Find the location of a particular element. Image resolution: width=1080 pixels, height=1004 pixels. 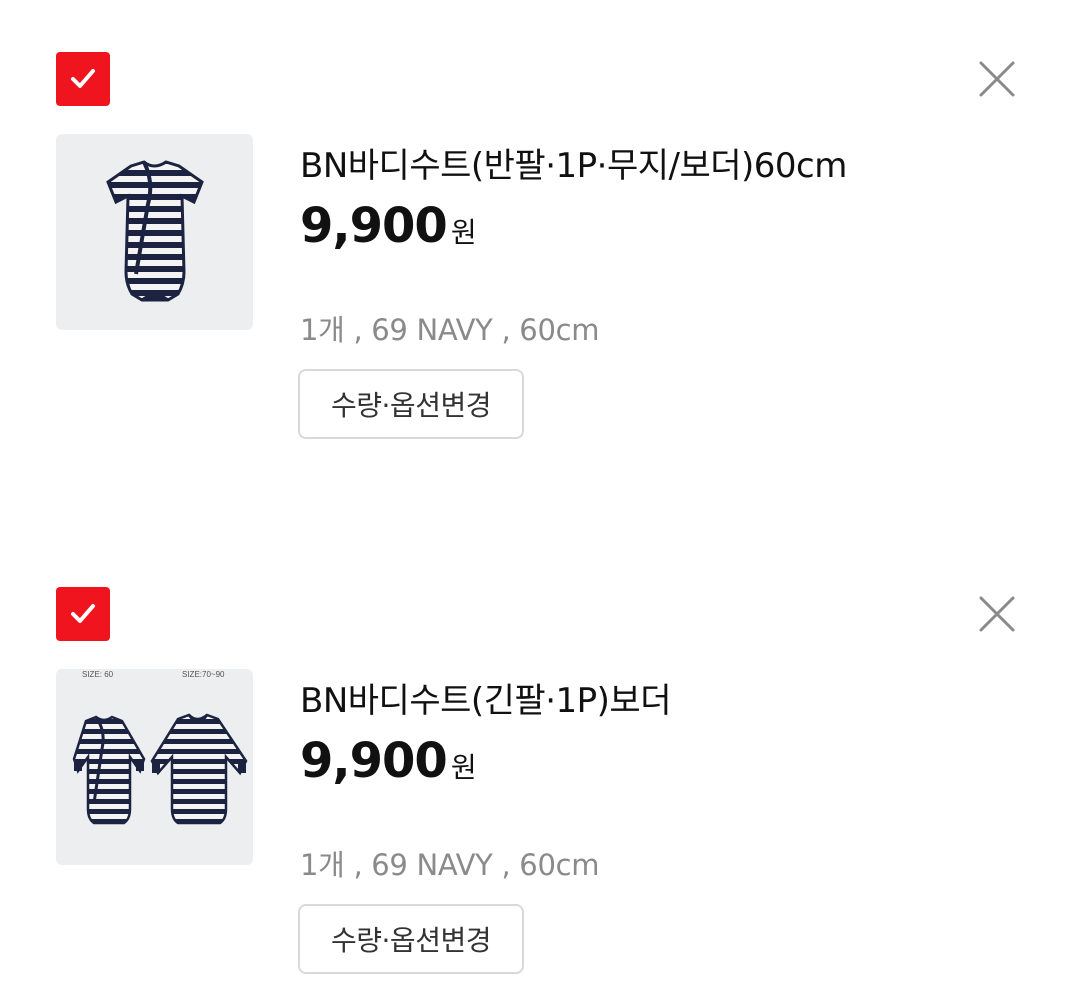

product-thumbnail: SIZE: 60 SIZE:70~90 is located at coordinates (154, 767).